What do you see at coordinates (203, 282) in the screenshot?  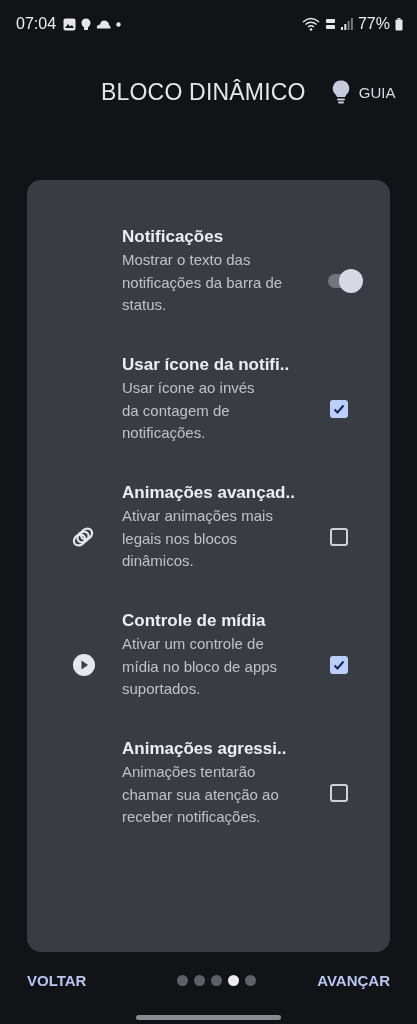 I see `setting-description: Mostrar o texto das notificações da barra de status.` at bounding box center [203, 282].